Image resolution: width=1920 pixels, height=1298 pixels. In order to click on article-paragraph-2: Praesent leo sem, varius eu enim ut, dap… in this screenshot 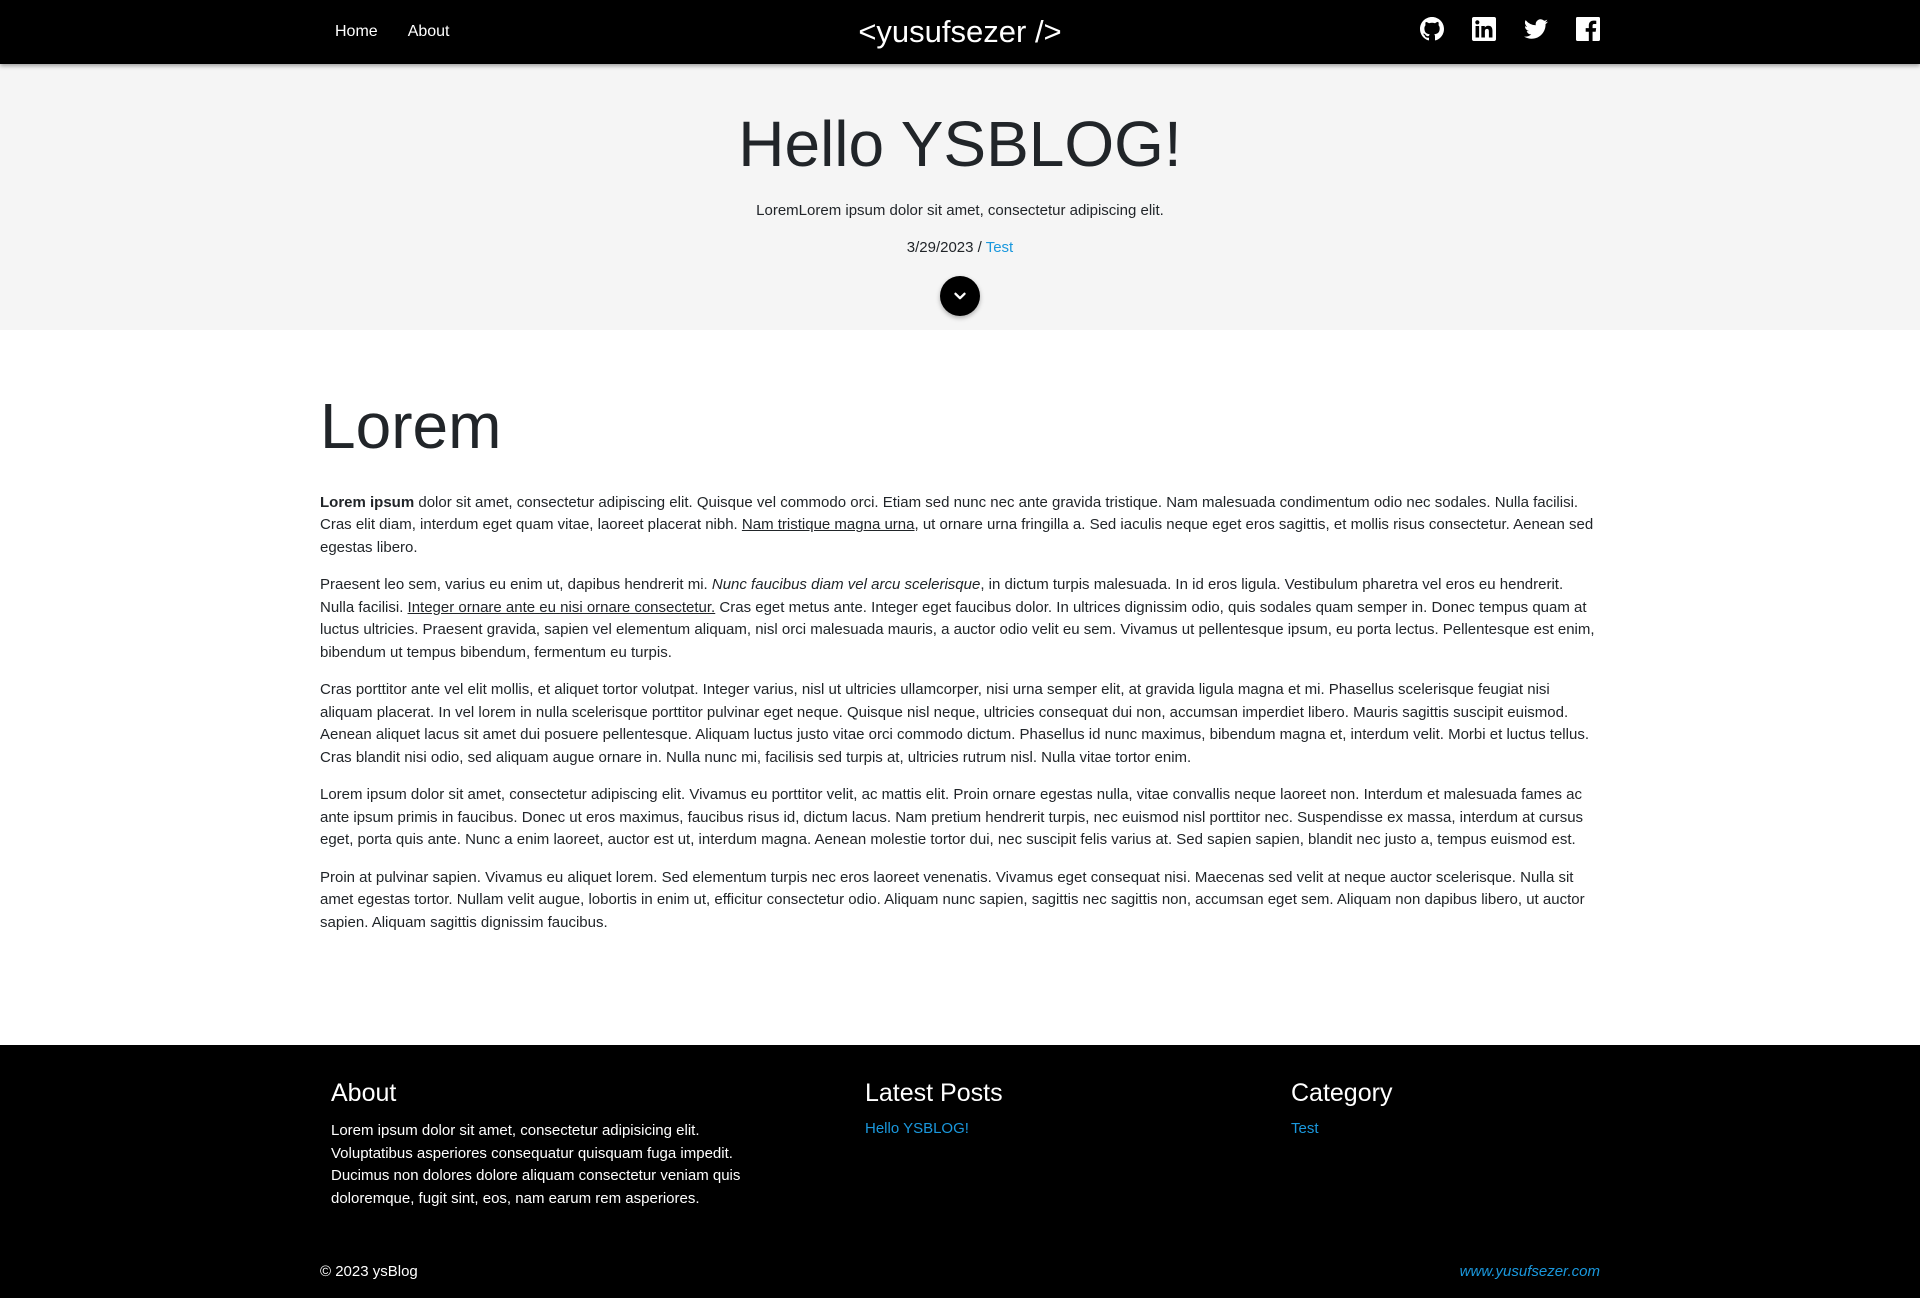, I will do `click(960, 619)`.